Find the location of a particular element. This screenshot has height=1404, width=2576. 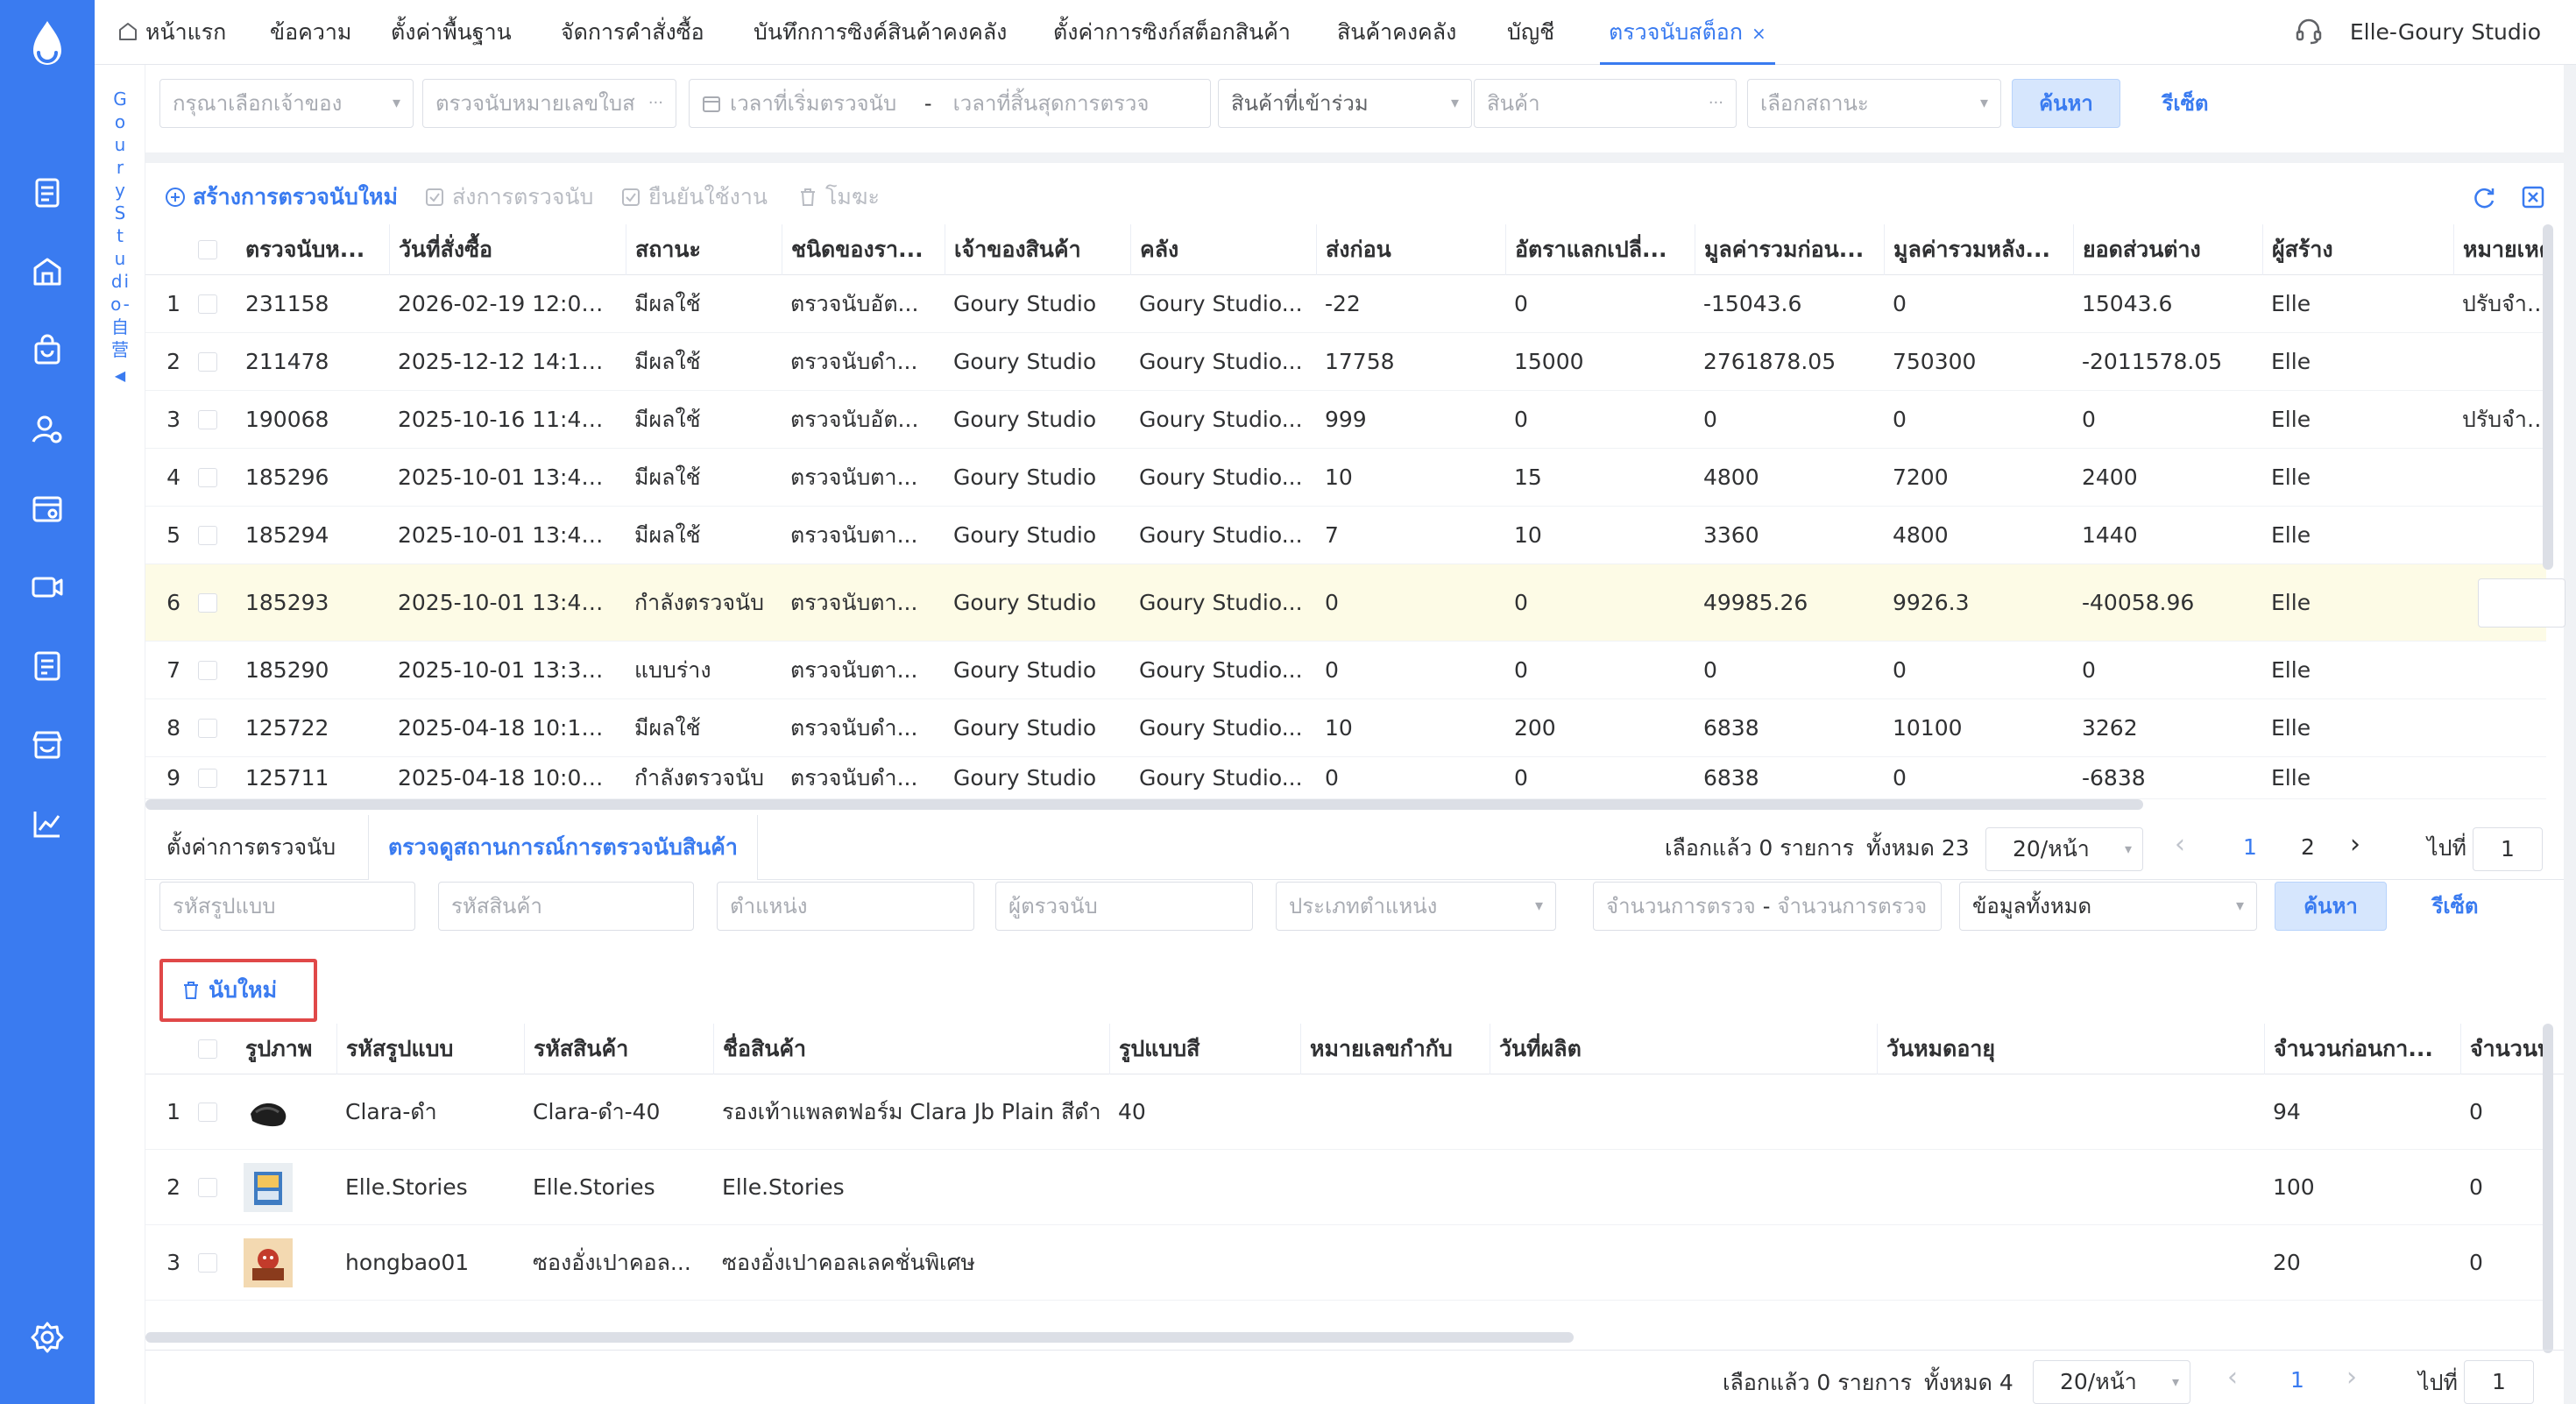

top-table-hscroll is located at coordinates (1144, 804).